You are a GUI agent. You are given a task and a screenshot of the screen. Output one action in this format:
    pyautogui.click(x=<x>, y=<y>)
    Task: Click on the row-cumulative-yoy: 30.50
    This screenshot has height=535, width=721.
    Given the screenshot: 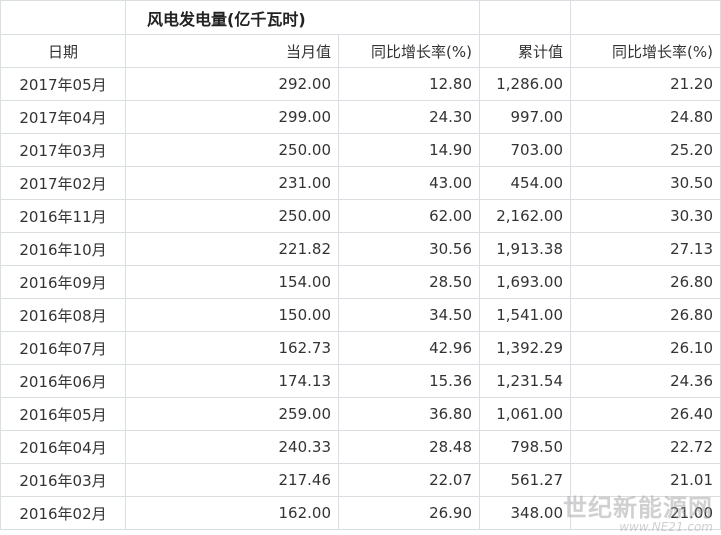 What is the action you would take?
    pyautogui.click(x=645, y=183)
    